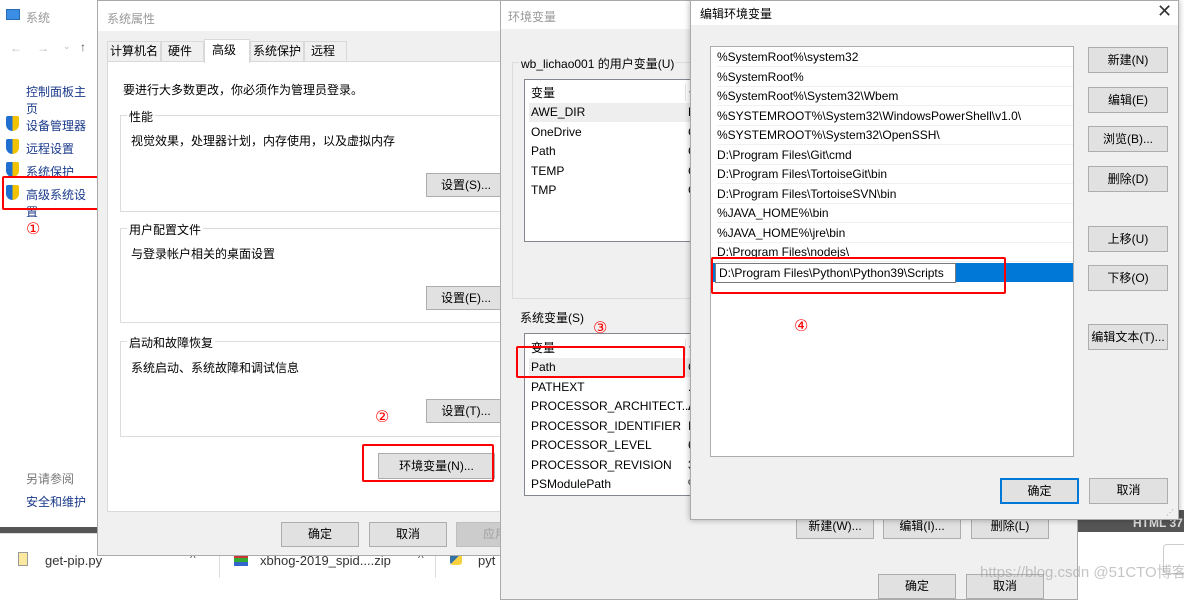 This screenshot has height=600, width=1184. Describe the element at coordinates (61, 100) in the screenshot. I see `control-panel-home-link: 控制面板主页` at that location.